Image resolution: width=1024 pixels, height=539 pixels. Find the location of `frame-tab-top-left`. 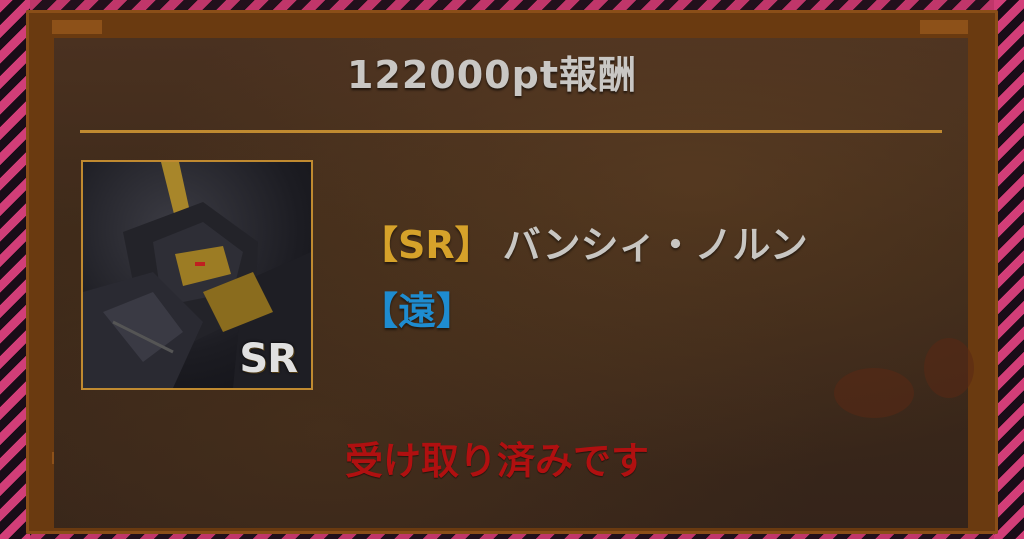

frame-tab-top-left is located at coordinates (77, 27).